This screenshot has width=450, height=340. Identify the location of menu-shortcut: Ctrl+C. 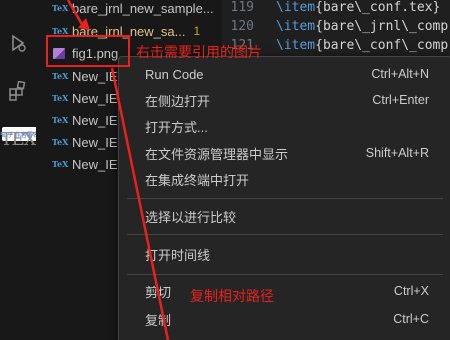
(411, 319).